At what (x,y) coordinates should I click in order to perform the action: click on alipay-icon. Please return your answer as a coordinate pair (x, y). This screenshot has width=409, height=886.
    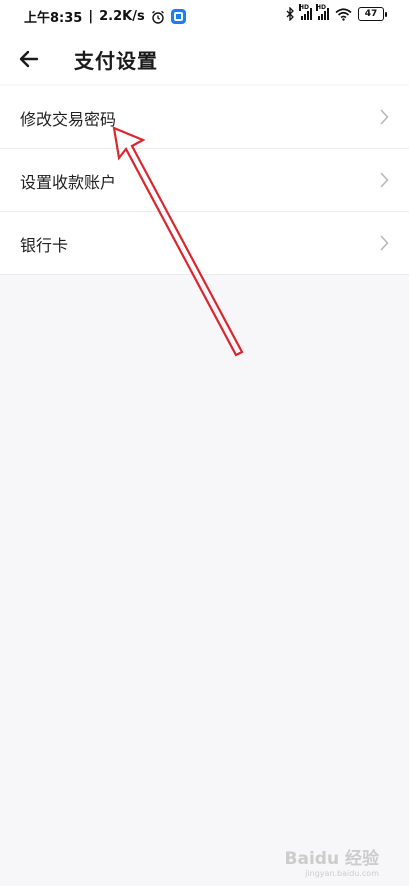
    Looking at the image, I should click on (178, 16).